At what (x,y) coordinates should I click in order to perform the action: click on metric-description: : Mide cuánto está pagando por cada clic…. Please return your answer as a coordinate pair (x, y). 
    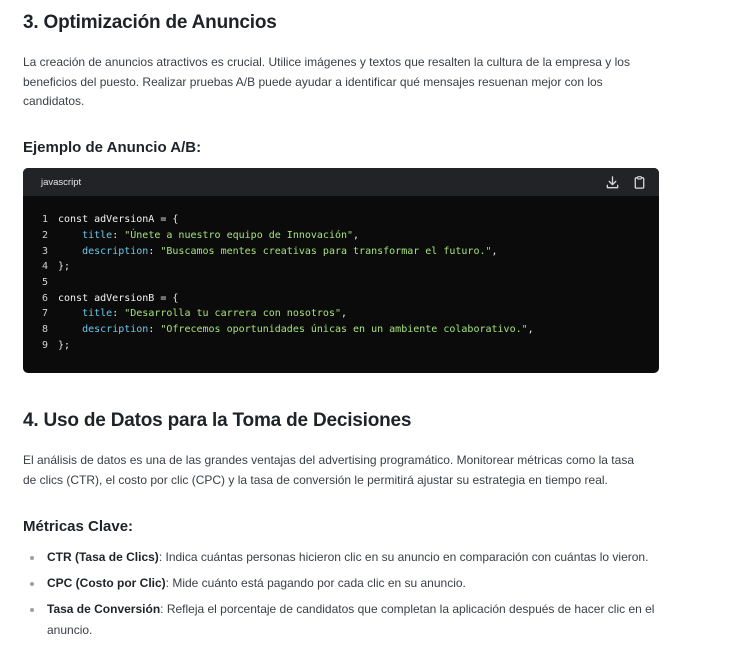
    Looking at the image, I should click on (315, 583).